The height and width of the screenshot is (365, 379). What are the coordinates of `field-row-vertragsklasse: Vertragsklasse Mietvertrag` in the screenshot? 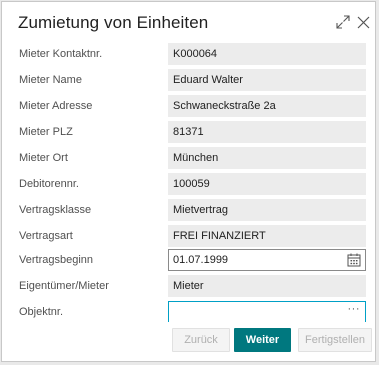 It's located at (188, 211).